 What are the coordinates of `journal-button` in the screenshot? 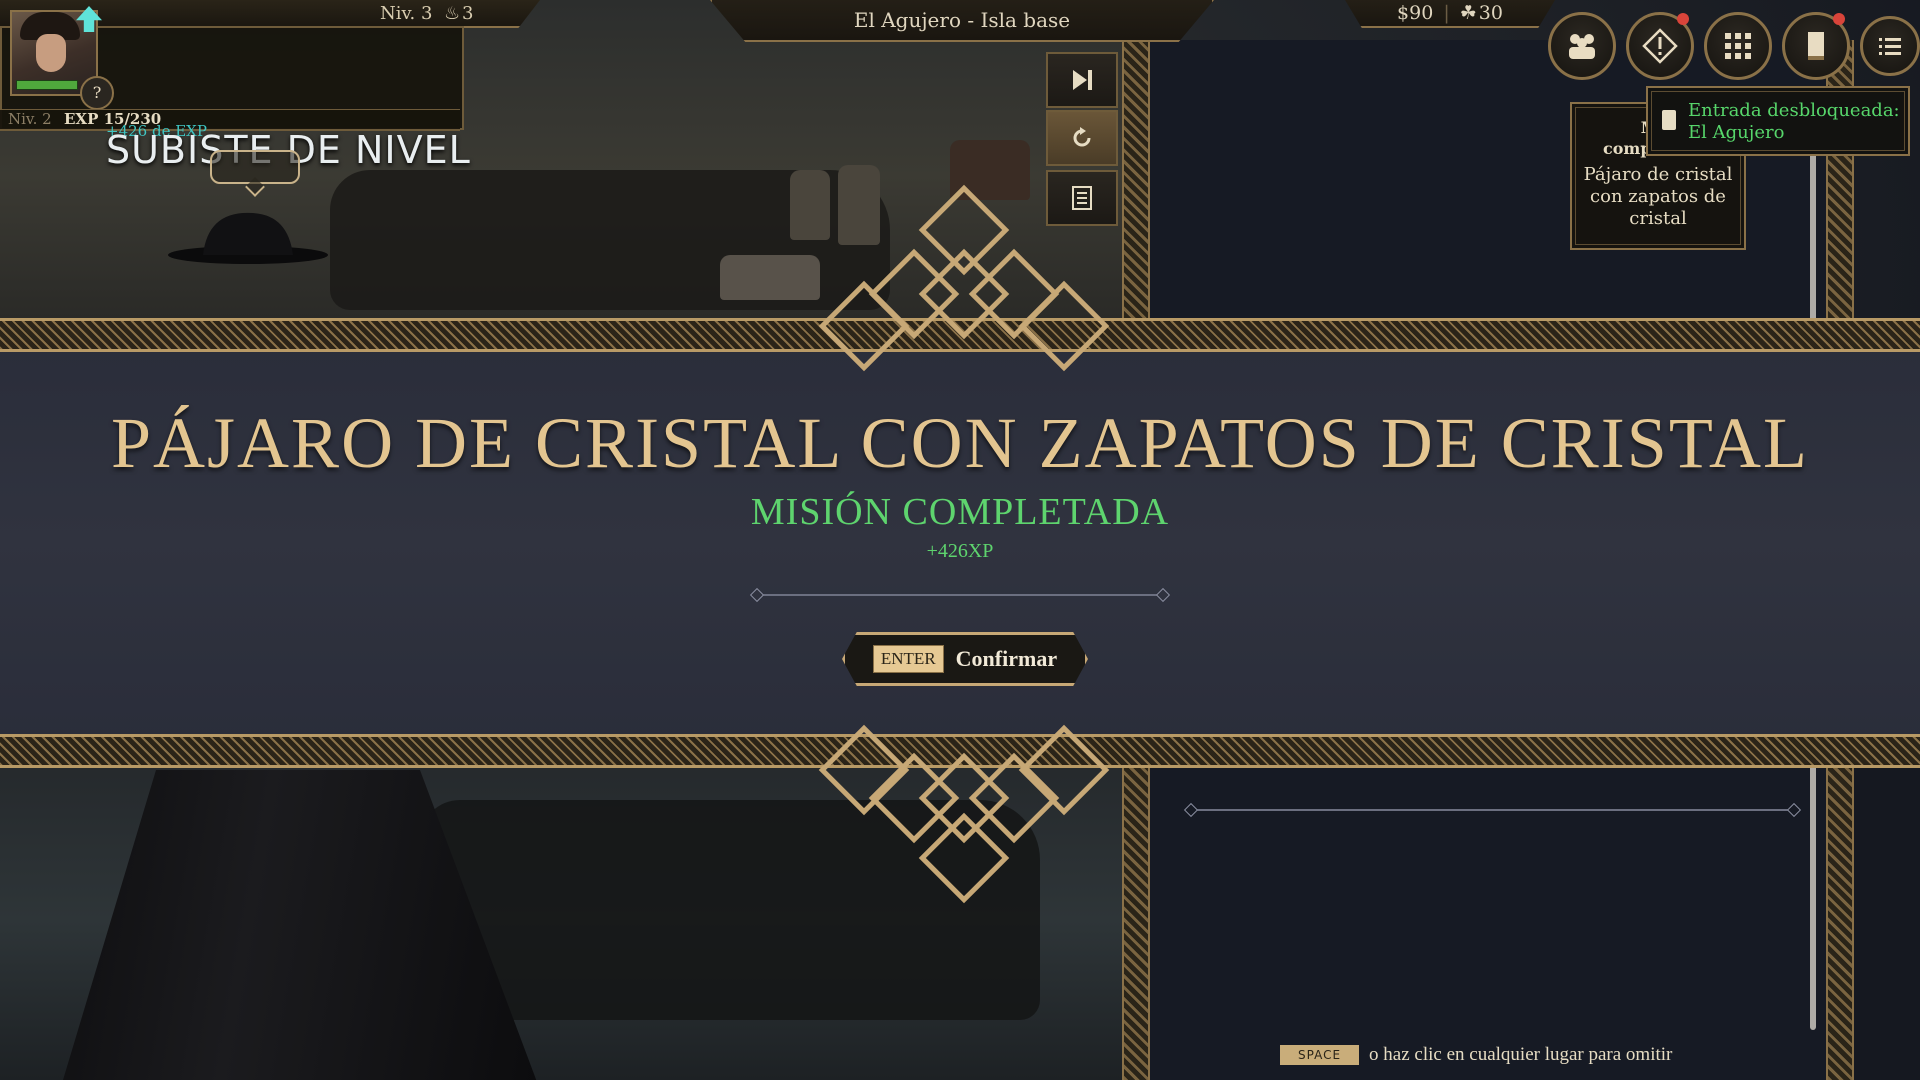 It's located at (1816, 46).